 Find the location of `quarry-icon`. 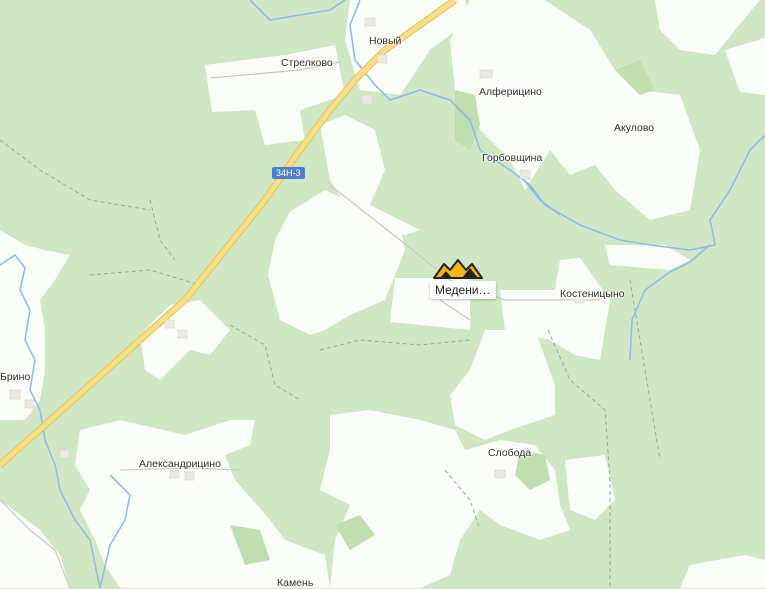

quarry-icon is located at coordinates (458, 270).